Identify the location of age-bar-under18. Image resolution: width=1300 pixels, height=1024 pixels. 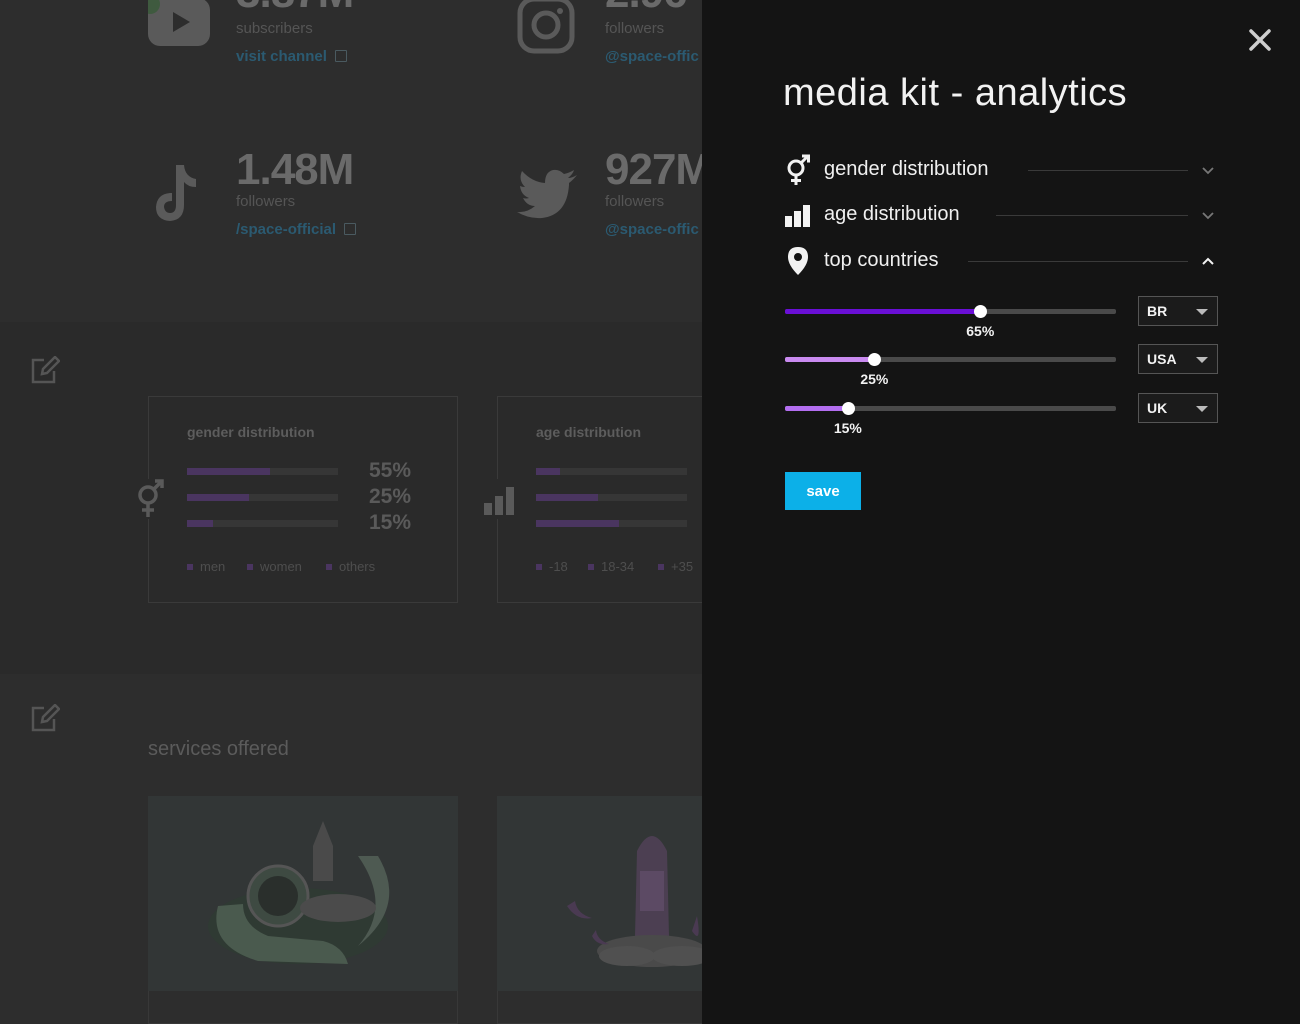
(611, 471).